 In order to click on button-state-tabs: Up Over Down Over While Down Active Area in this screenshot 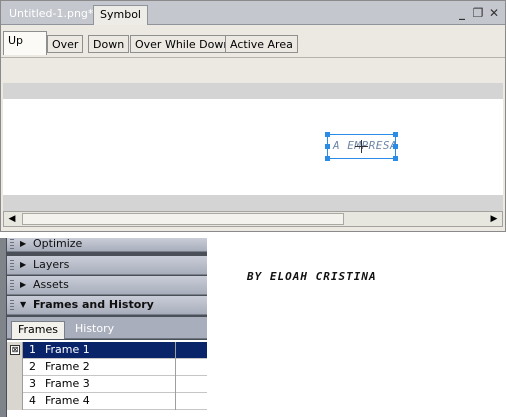, I will do `click(253, 41)`.